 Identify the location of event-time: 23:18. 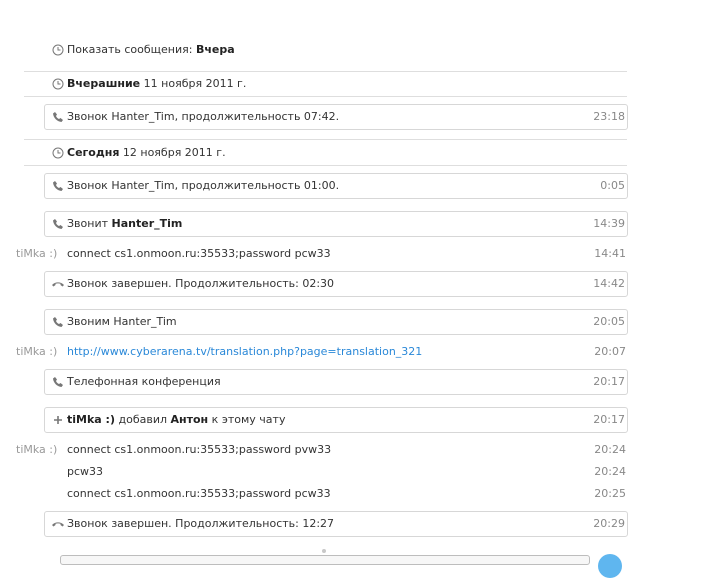
(609, 116).